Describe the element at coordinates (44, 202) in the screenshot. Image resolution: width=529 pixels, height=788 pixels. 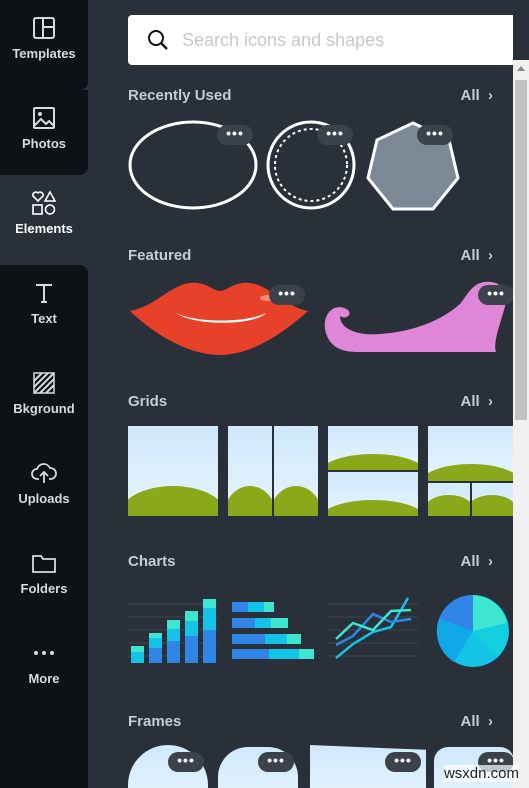
I see `elements-icon` at that location.